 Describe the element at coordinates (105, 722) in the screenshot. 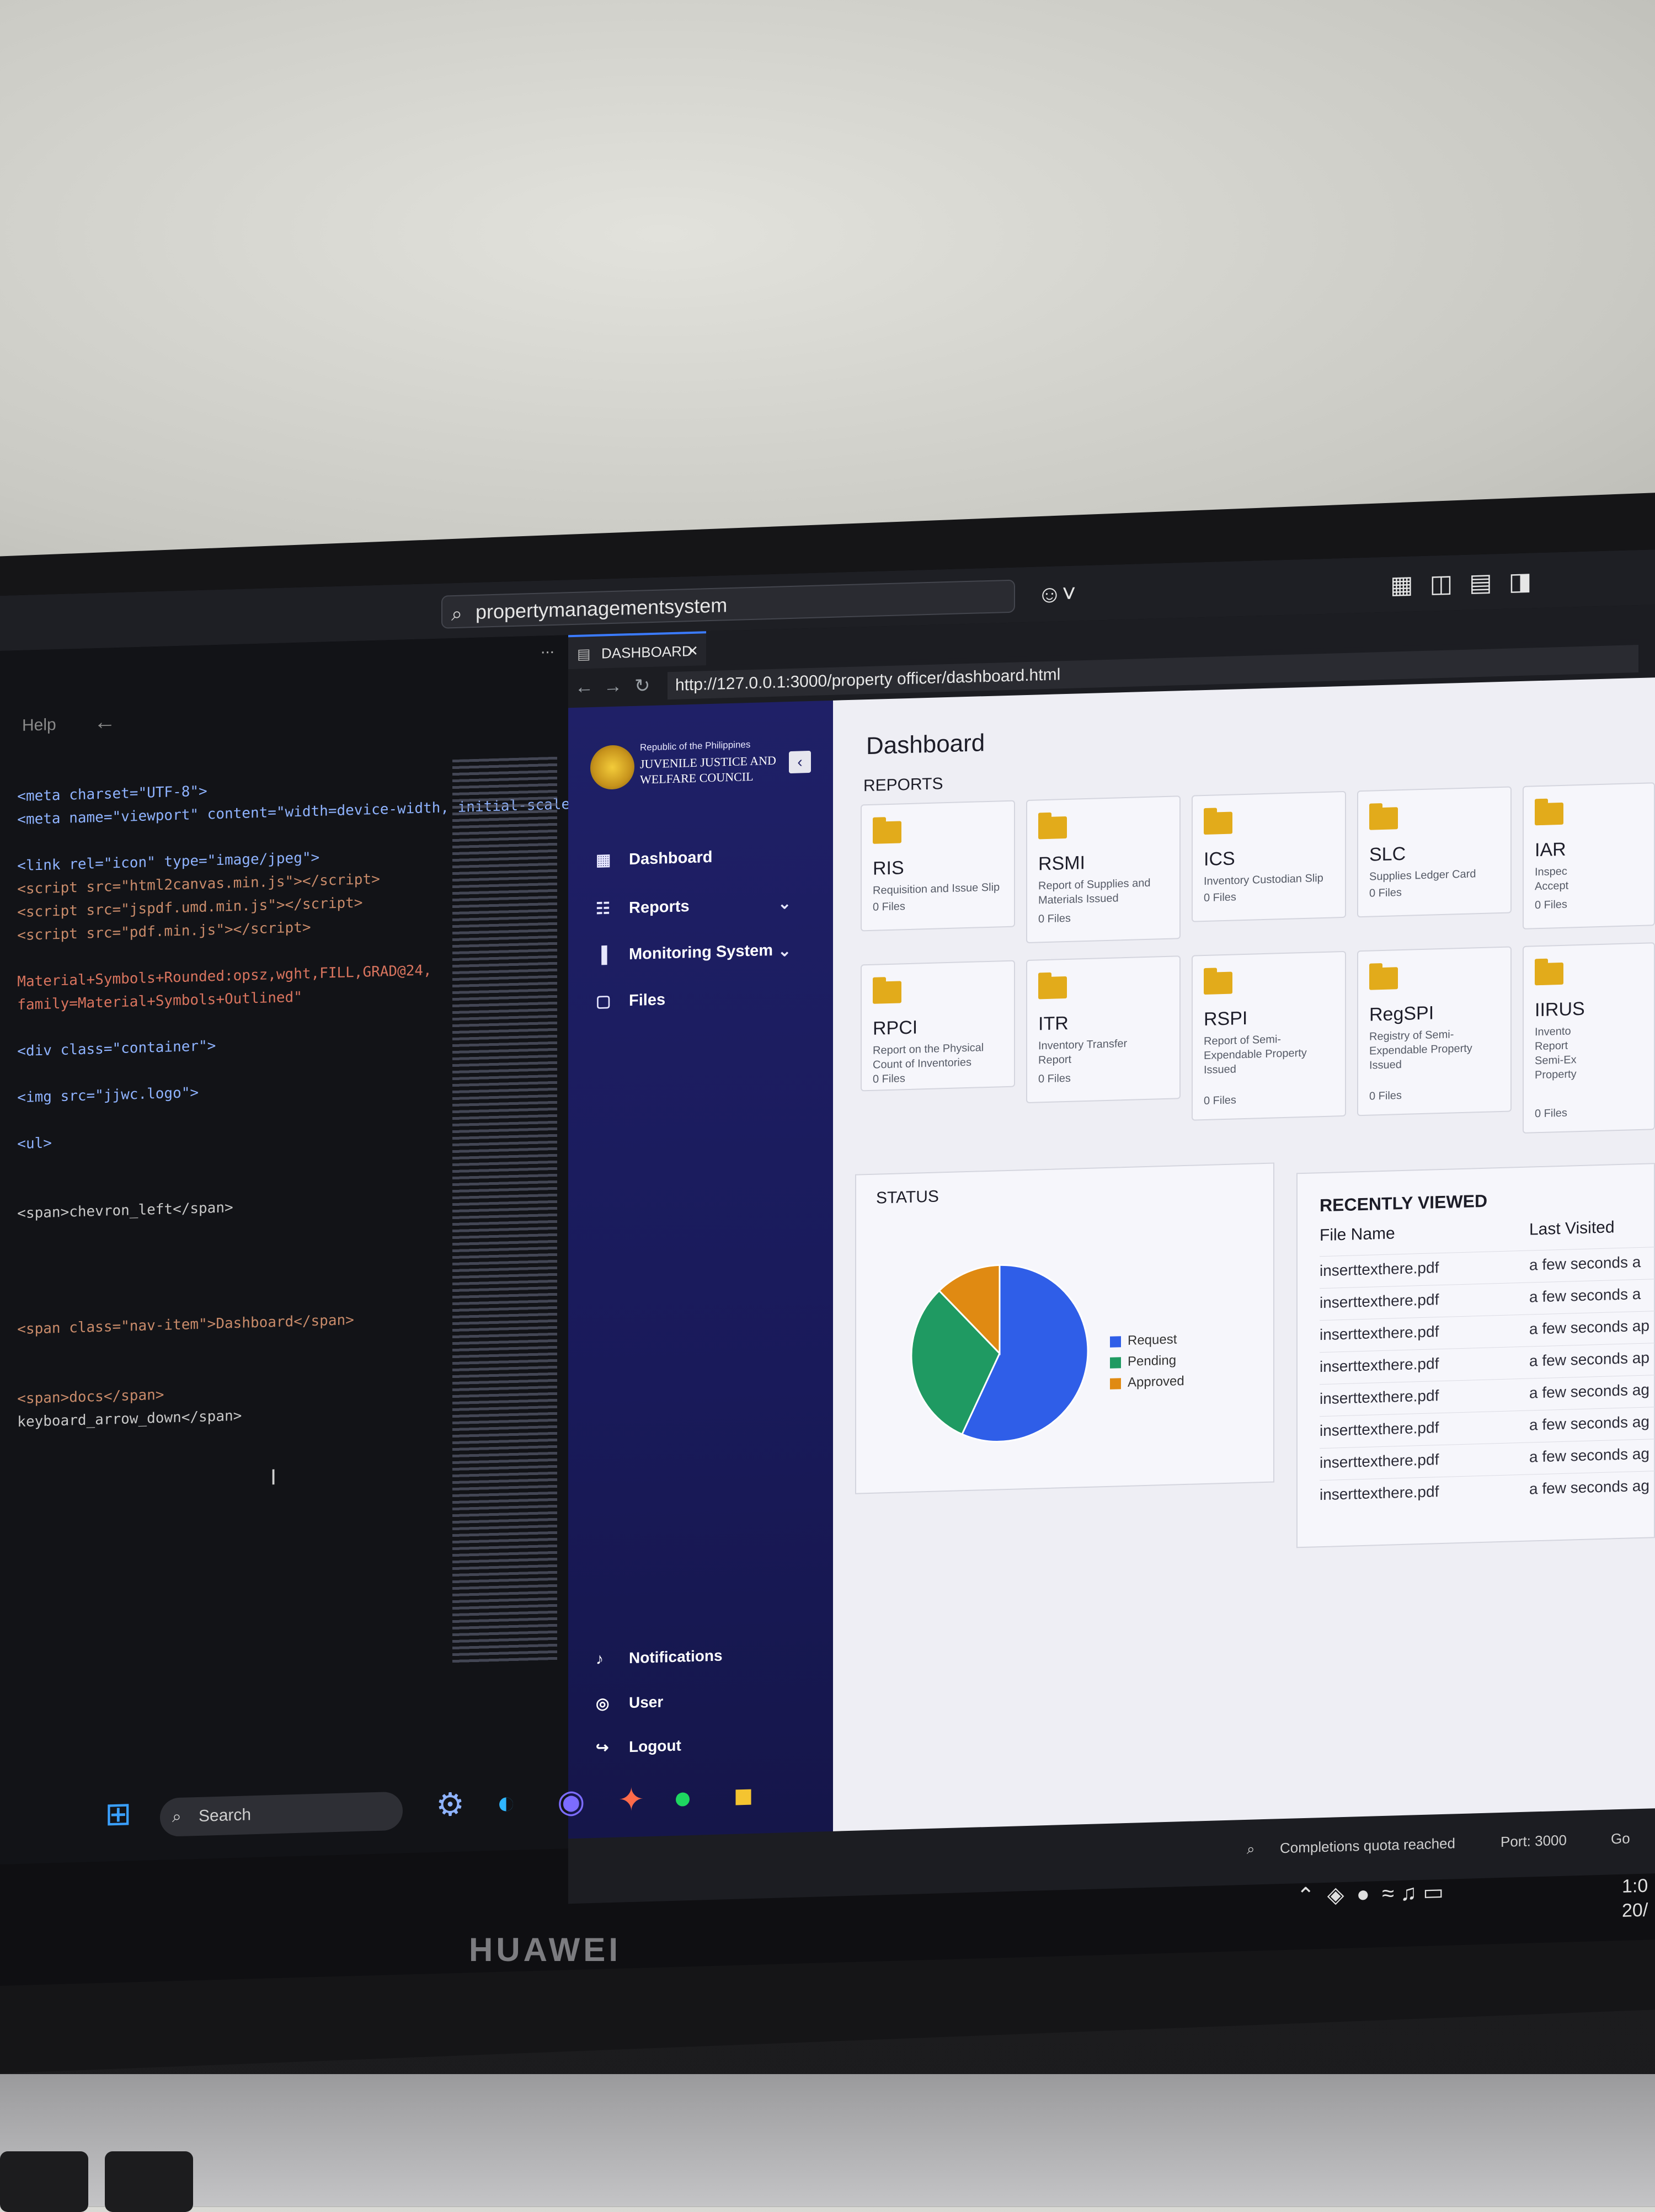

I see `back-arrow-icon: ←` at that location.